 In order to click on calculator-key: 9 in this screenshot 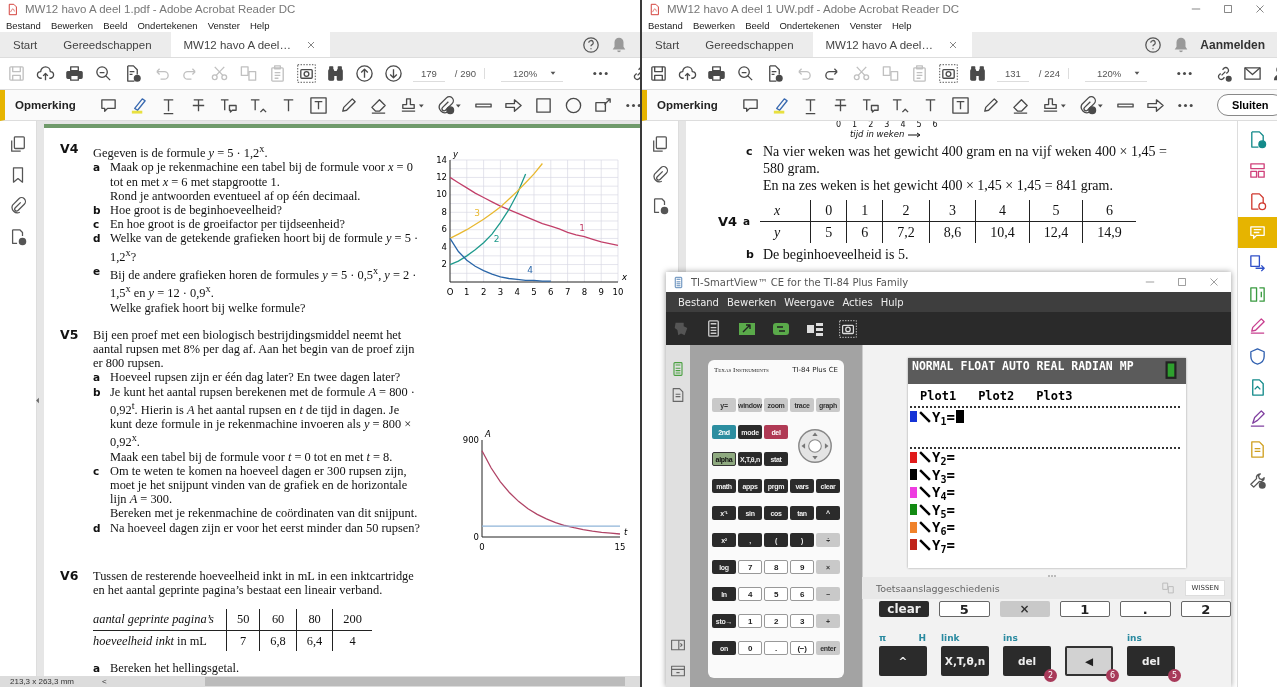, I will do `click(802, 567)`.